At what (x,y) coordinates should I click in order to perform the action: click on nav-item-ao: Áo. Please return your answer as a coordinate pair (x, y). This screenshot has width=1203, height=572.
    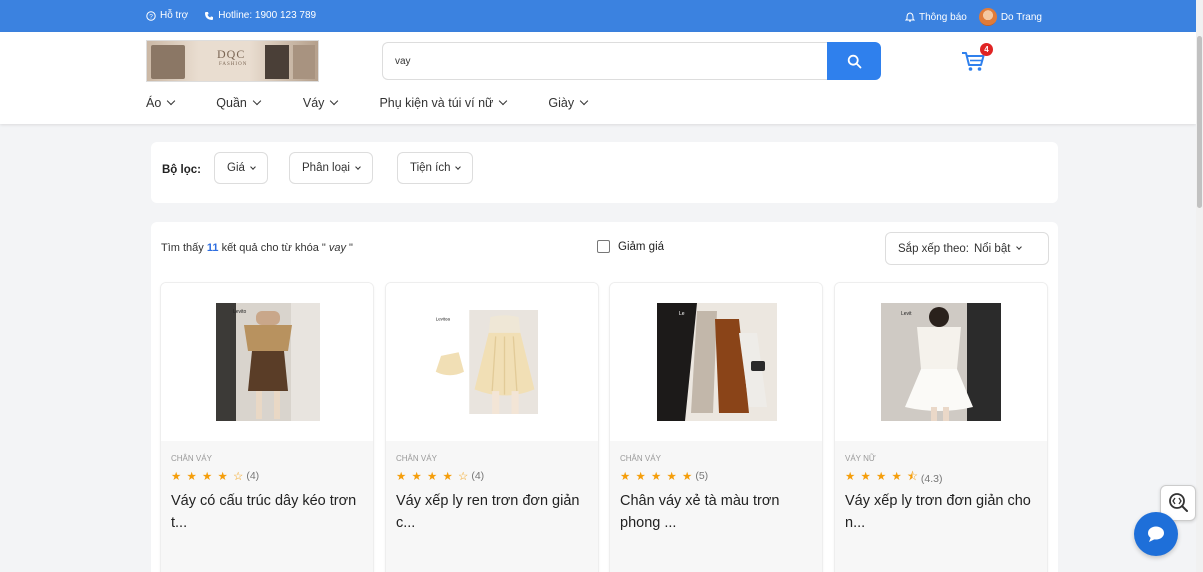
    Looking at the image, I should click on (161, 103).